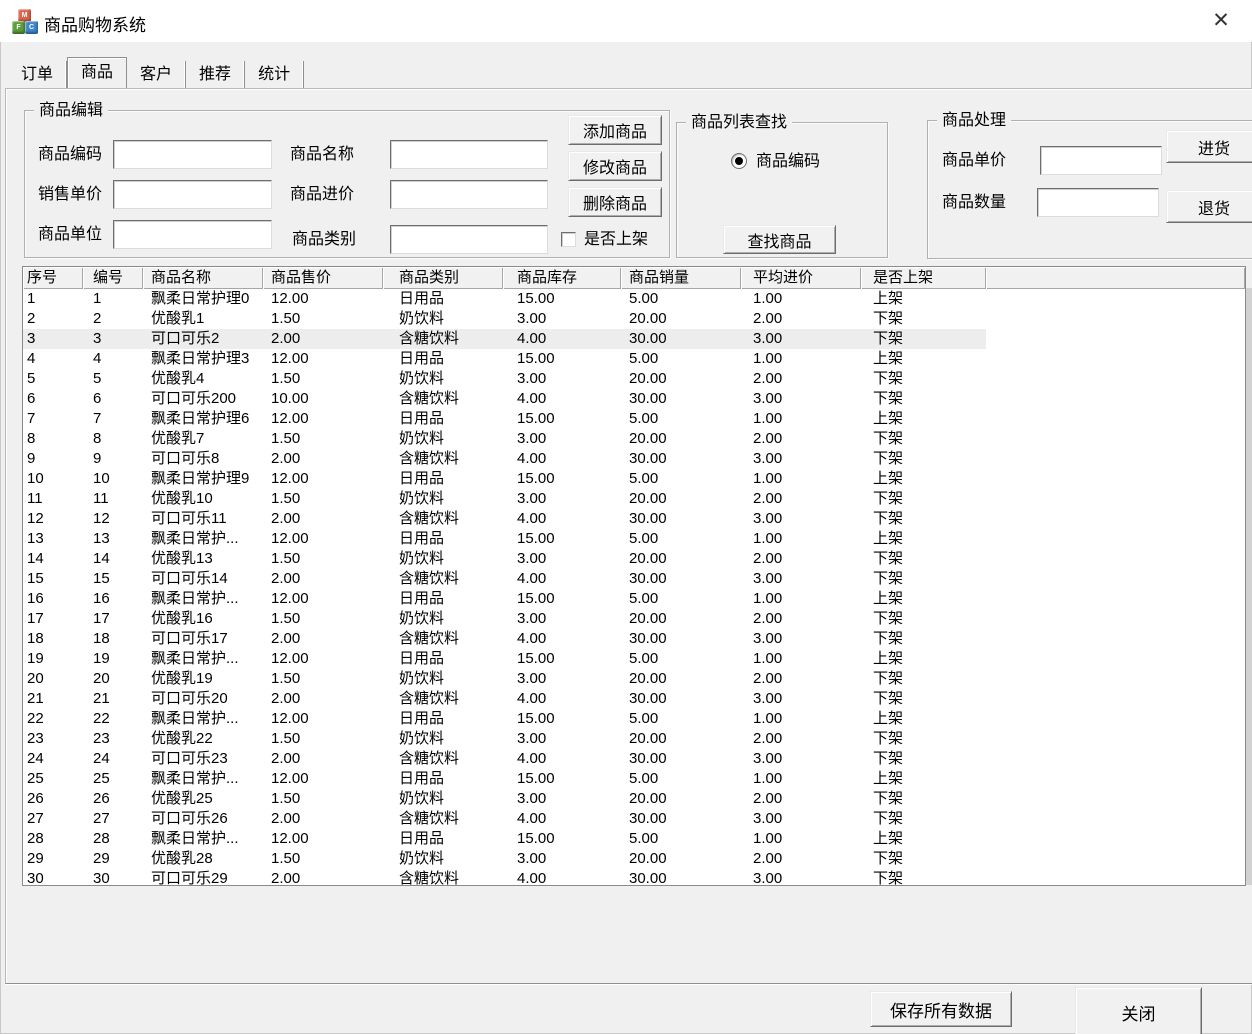  What do you see at coordinates (443, 278) in the screenshot?
I see `column-header: 商品类别` at bounding box center [443, 278].